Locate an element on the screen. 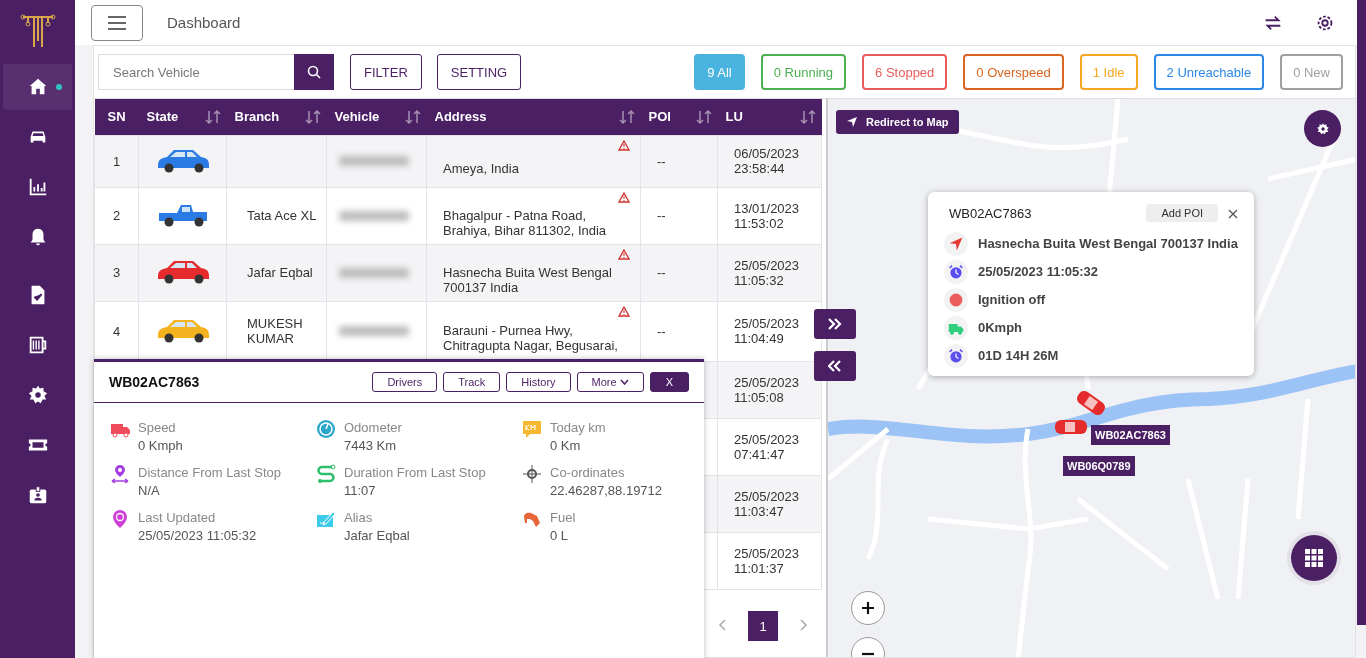  table-cell: Hasnecha Buita West Bengal 700137 India is located at coordinates (527, 279).